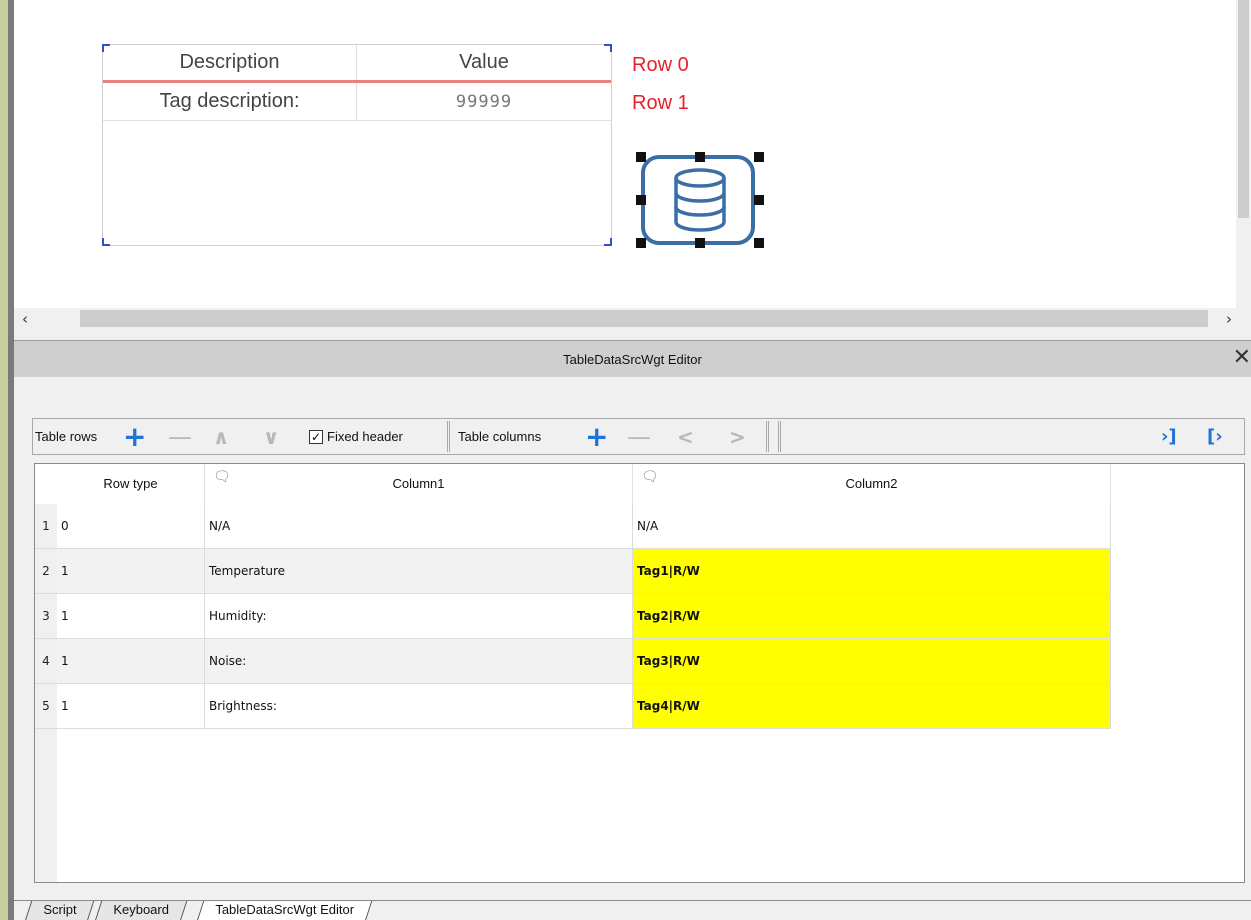  What do you see at coordinates (1243, 109) in the screenshot?
I see `canvas-vertical-scroll-thumb` at bounding box center [1243, 109].